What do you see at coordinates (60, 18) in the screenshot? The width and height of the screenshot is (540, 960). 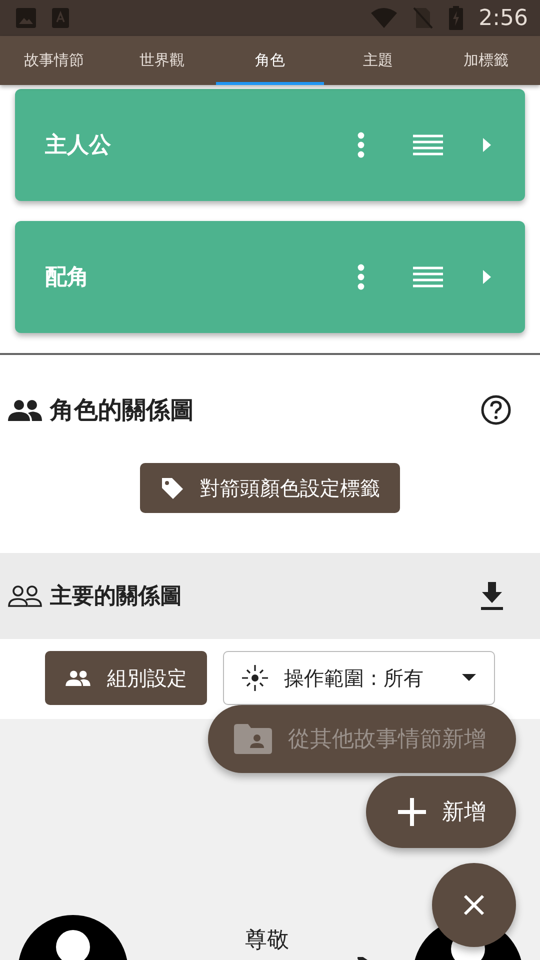 I see `font-icon` at bounding box center [60, 18].